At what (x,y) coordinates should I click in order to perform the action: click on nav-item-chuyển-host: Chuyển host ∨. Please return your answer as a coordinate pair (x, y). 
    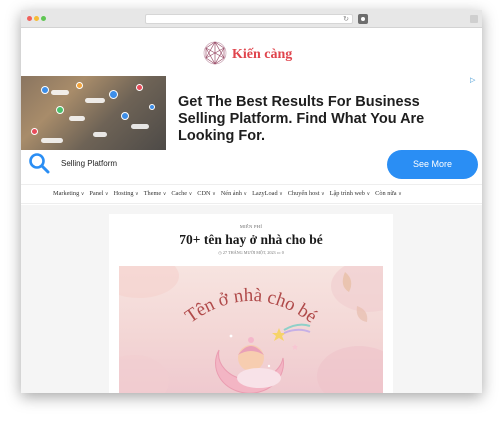
    Looking at the image, I should click on (306, 193).